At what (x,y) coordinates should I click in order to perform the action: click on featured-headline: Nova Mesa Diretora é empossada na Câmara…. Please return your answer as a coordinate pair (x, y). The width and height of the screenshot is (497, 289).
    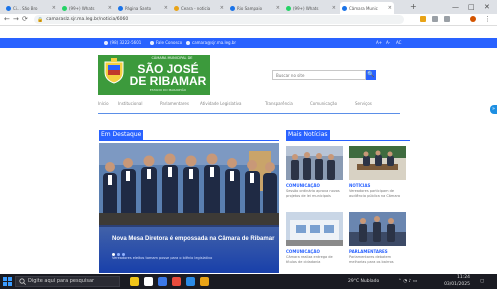
    Looking at the image, I should click on (194, 239).